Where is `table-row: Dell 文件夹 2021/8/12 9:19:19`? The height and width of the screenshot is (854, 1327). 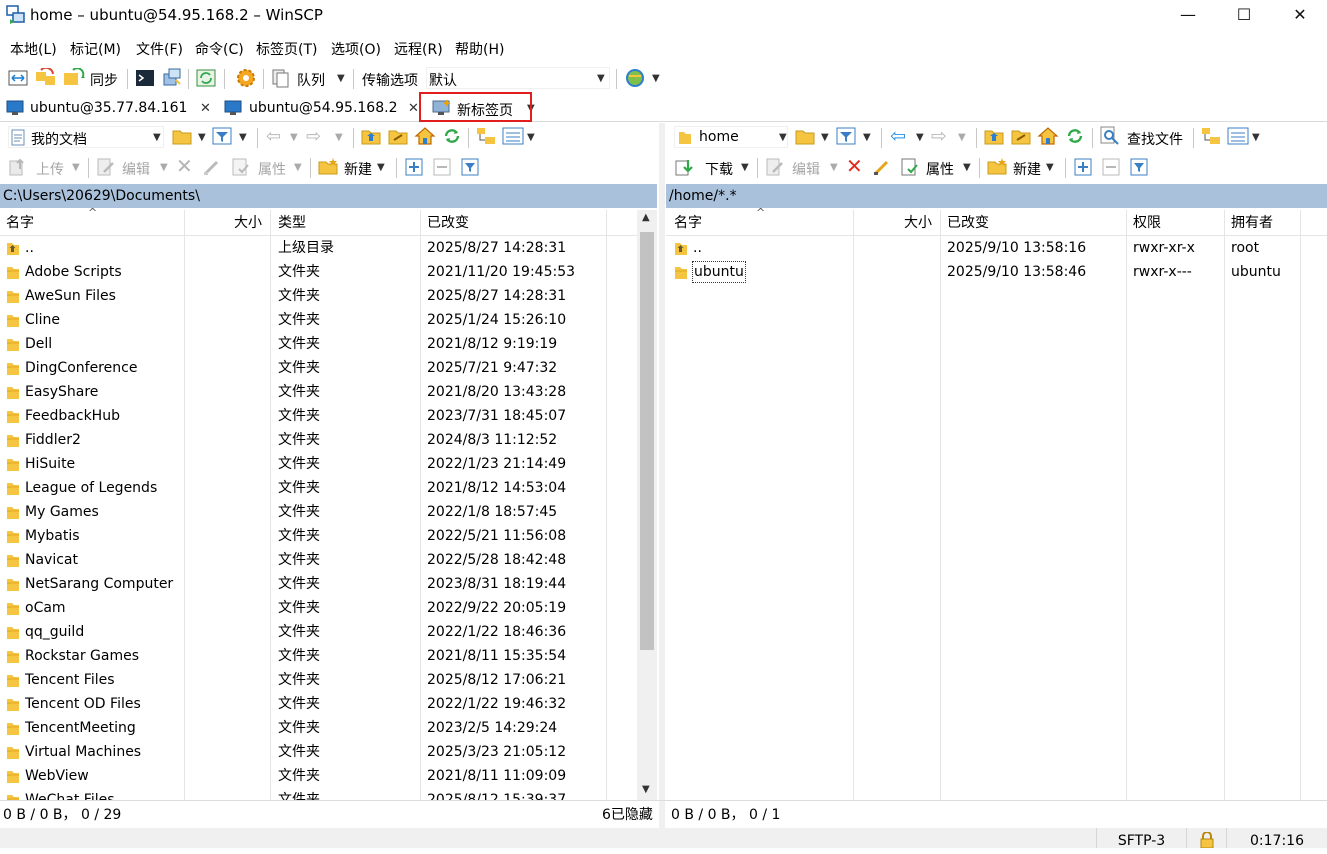
table-row: Dell 文件夹 2021/8/12 9:19:19 is located at coordinates (318, 344).